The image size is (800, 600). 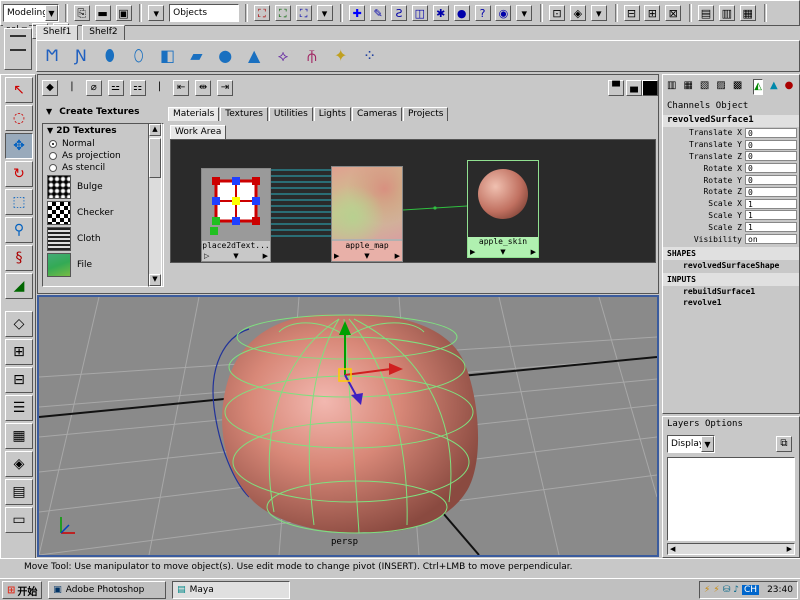 What do you see at coordinates (758, 87) in the screenshot?
I see `attribute-toggle-icon: ◭` at bounding box center [758, 87].